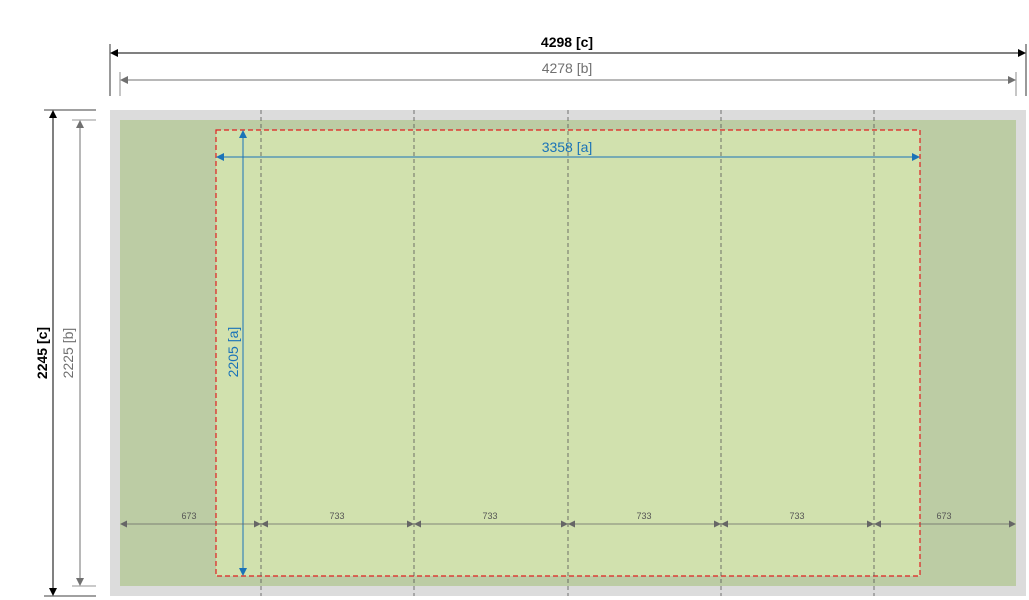 The height and width of the screenshot is (600, 1029). What do you see at coordinates (567, 68) in the screenshot?
I see `width-b-label: 4278 [b]` at bounding box center [567, 68].